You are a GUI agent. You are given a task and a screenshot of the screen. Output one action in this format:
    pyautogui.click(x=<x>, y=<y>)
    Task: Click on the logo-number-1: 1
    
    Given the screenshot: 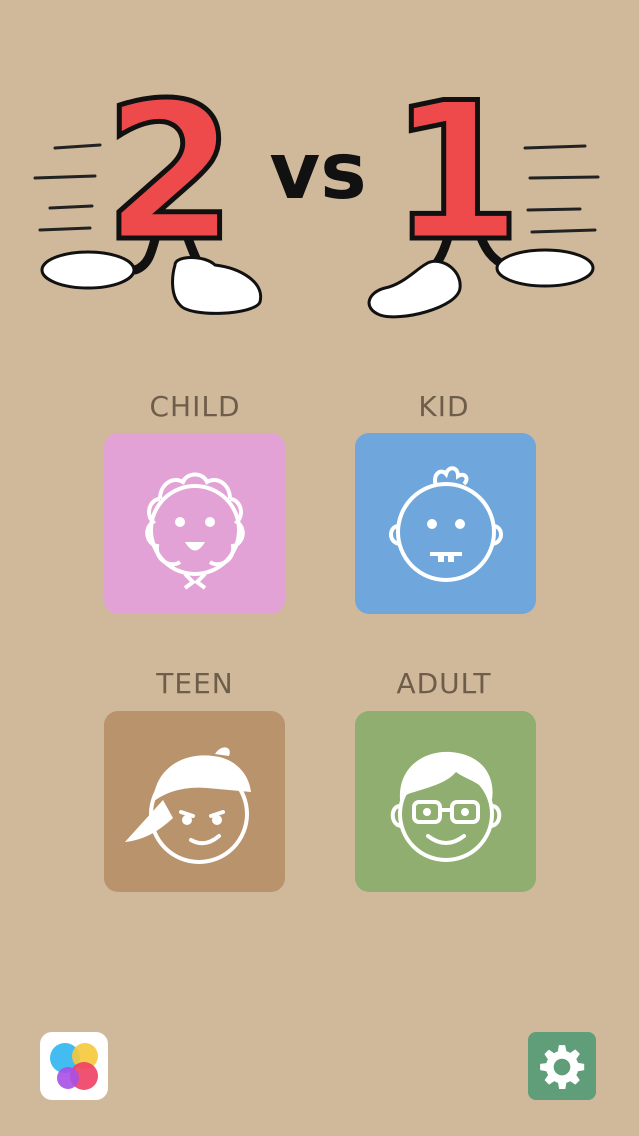 What is the action you would take?
    pyautogui.click(x=456, y=172)
    